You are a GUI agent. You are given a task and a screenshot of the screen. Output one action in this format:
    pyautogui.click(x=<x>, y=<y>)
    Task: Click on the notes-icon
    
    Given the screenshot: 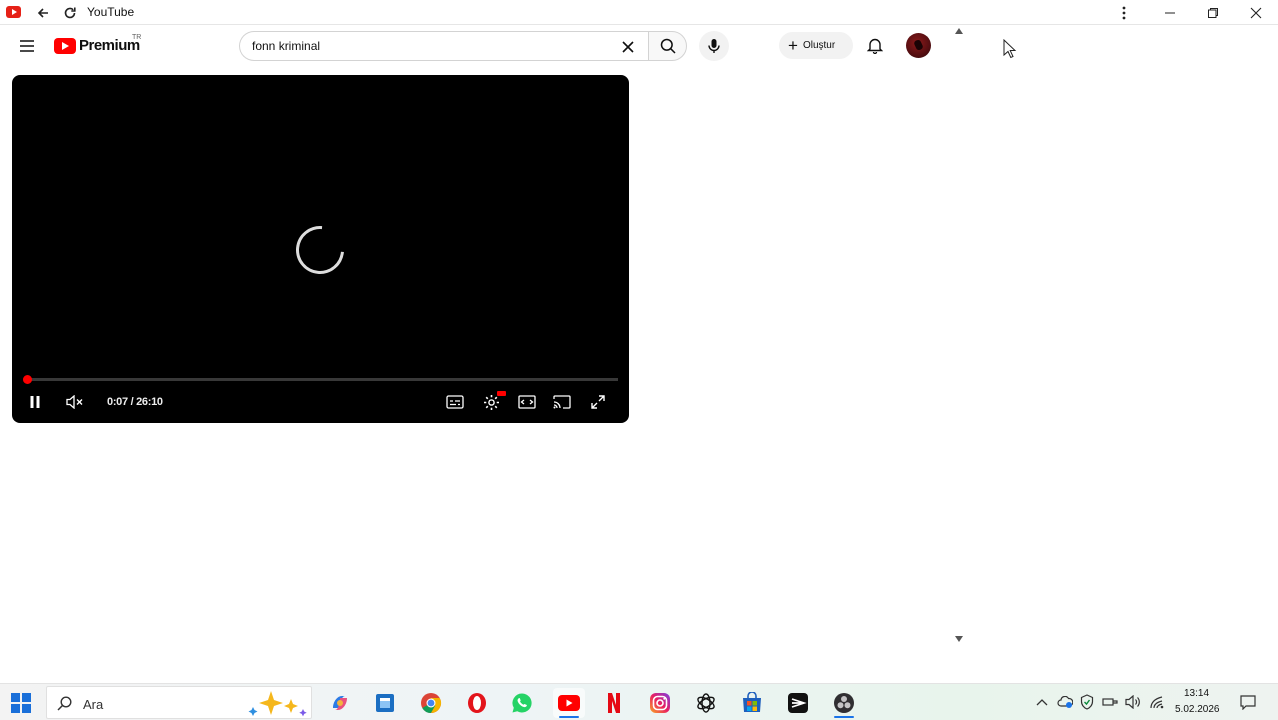 What is the action you would take?
    pyautogui.click(x=385, y=703)
    